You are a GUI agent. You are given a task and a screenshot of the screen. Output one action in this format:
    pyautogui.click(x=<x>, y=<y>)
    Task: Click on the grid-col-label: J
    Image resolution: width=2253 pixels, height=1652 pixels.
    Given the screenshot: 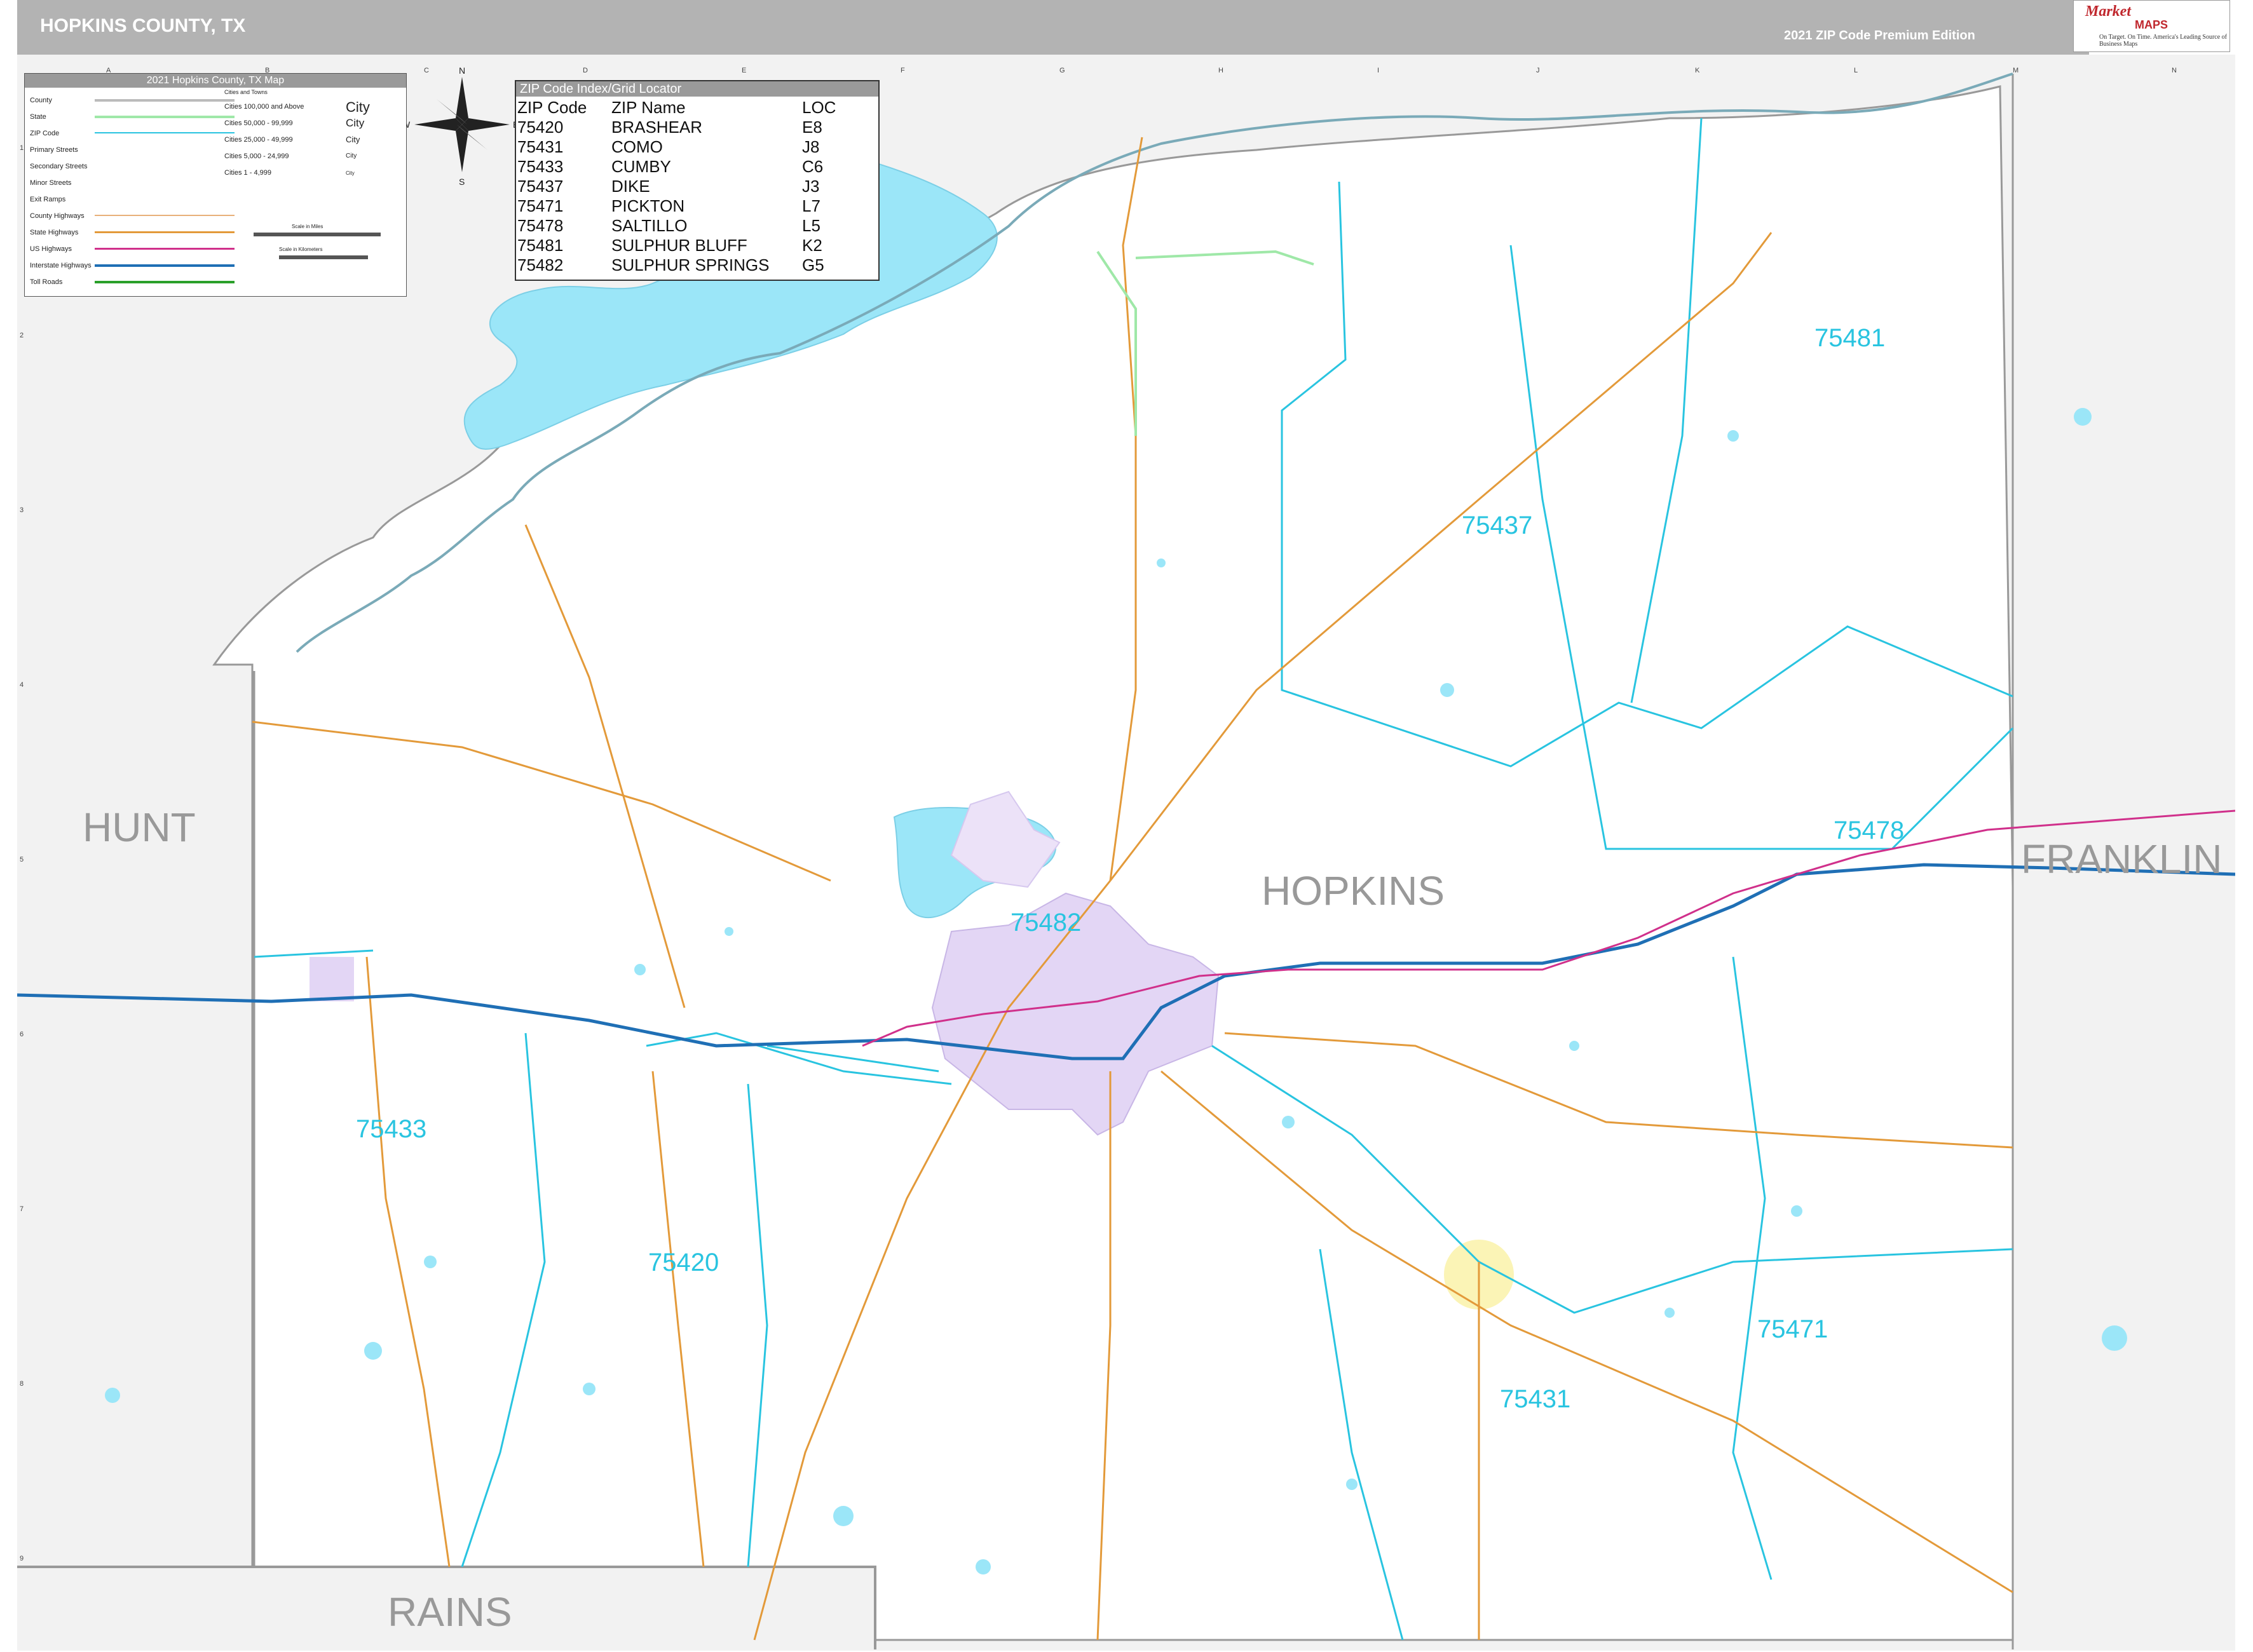 What is the action you would take?
    pyautogui.click(x=1538, y=70)
    